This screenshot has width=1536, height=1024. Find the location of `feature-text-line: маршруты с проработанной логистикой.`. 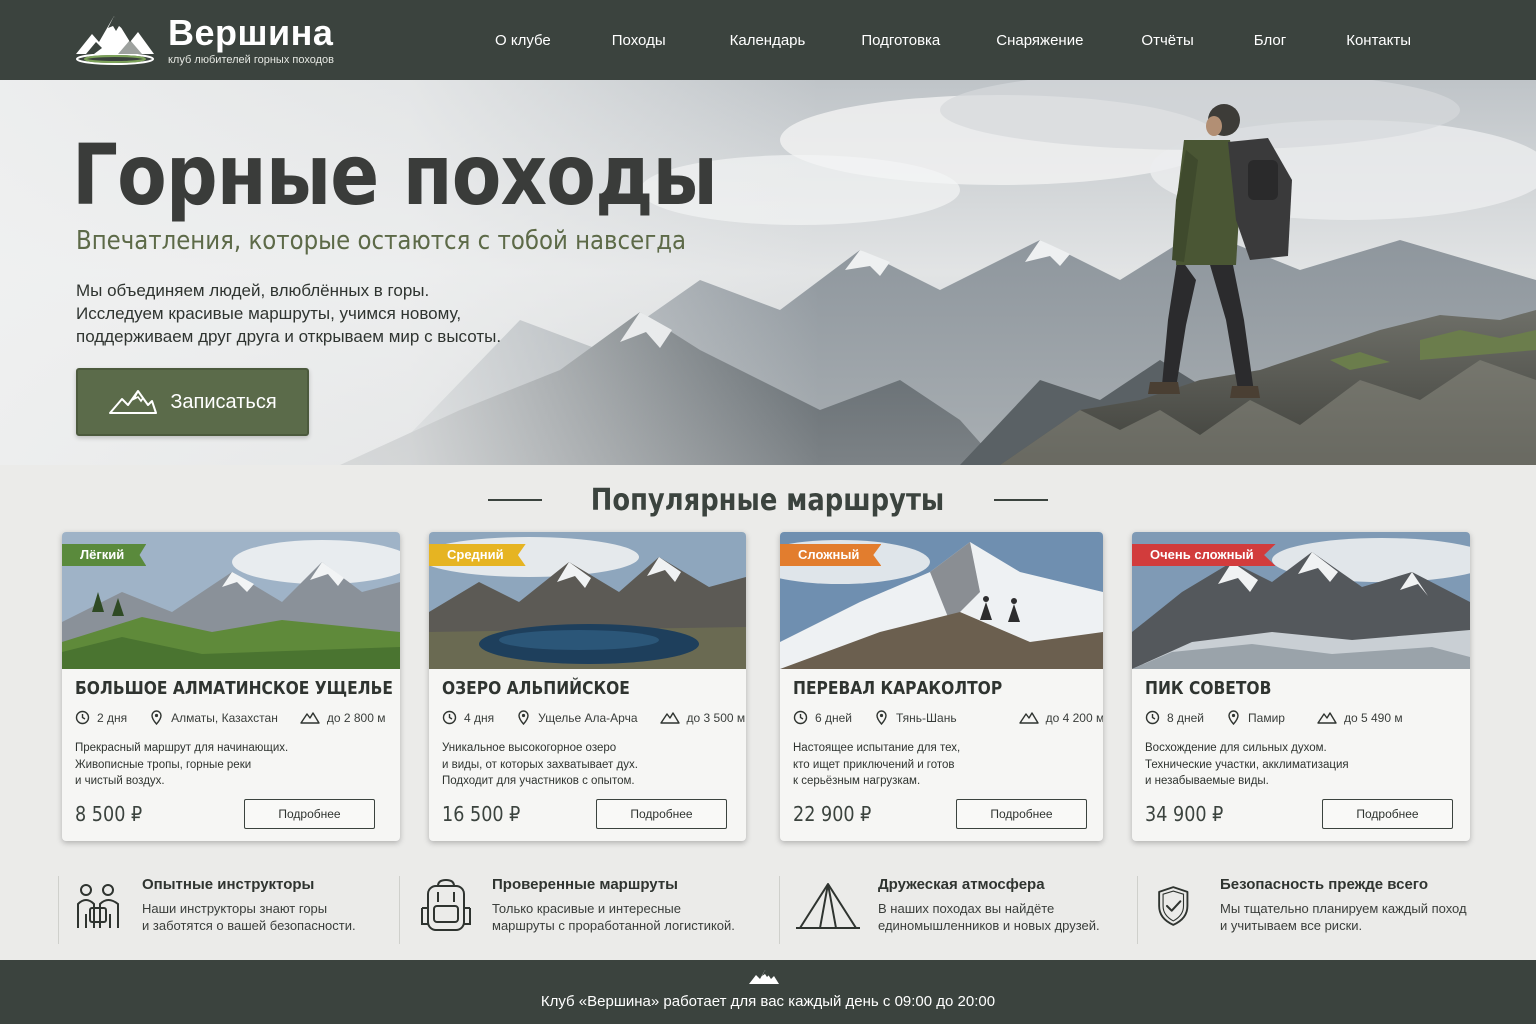

feature-text-line: маршруты с проработанной логистикой. is located at coordinates (613, 925).